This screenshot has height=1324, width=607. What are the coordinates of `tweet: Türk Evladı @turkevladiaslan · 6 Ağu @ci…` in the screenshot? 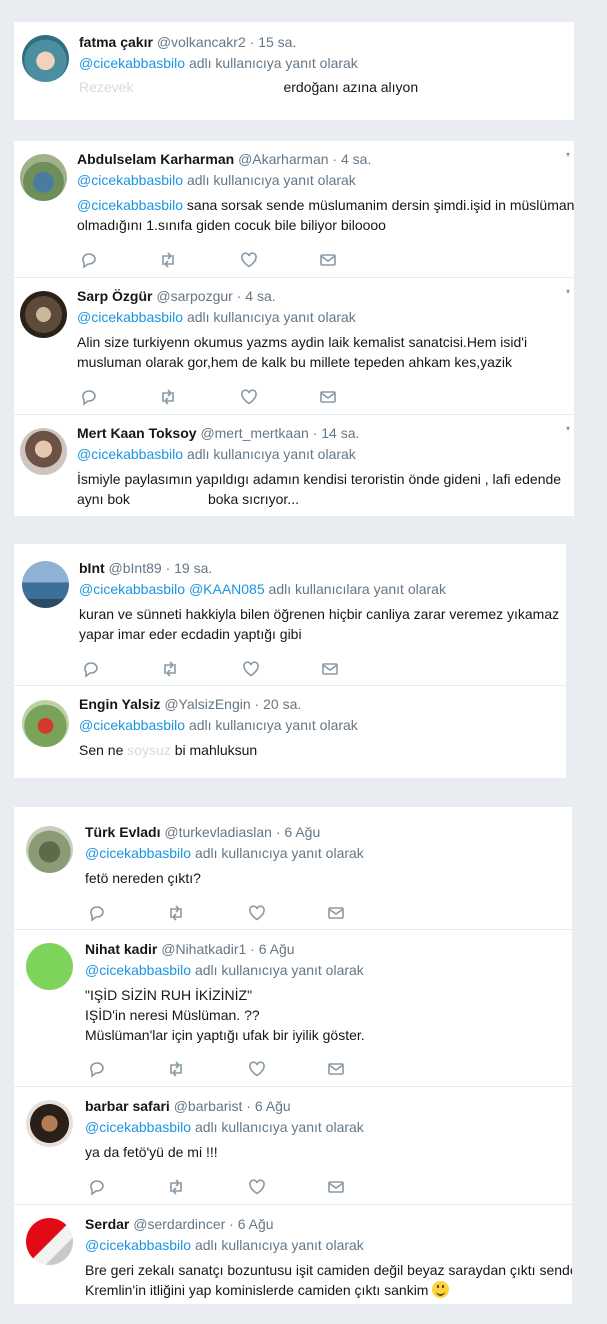 It's located at (293, 868).